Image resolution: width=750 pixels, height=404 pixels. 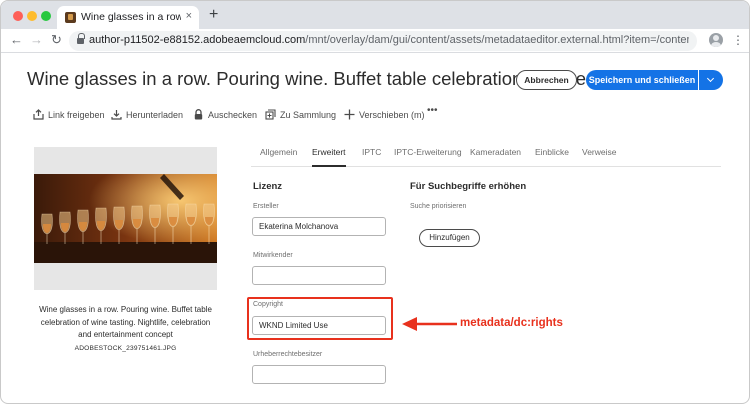 I want to click on tab-verweise: Verweise, so click(x=599, y=152).